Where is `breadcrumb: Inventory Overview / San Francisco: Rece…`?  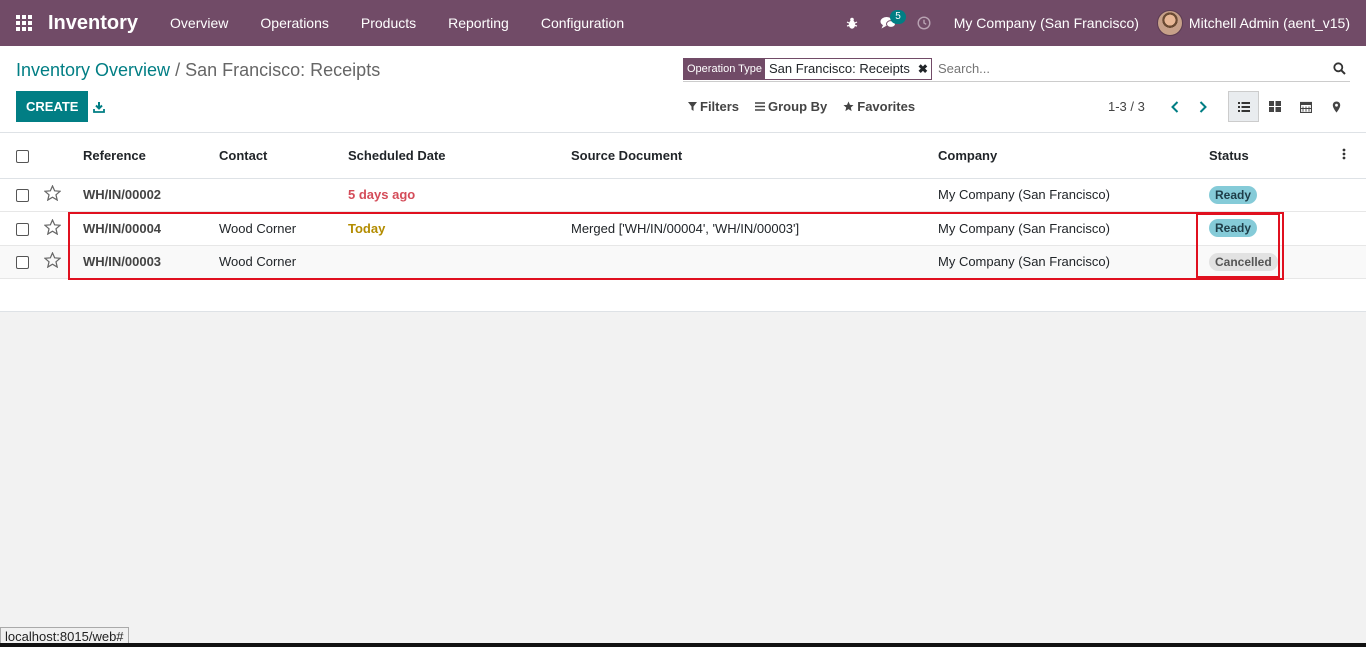
breadcrumb: Inventory Overview / San Francisco: Rece… is located at coordinates (198, 70).